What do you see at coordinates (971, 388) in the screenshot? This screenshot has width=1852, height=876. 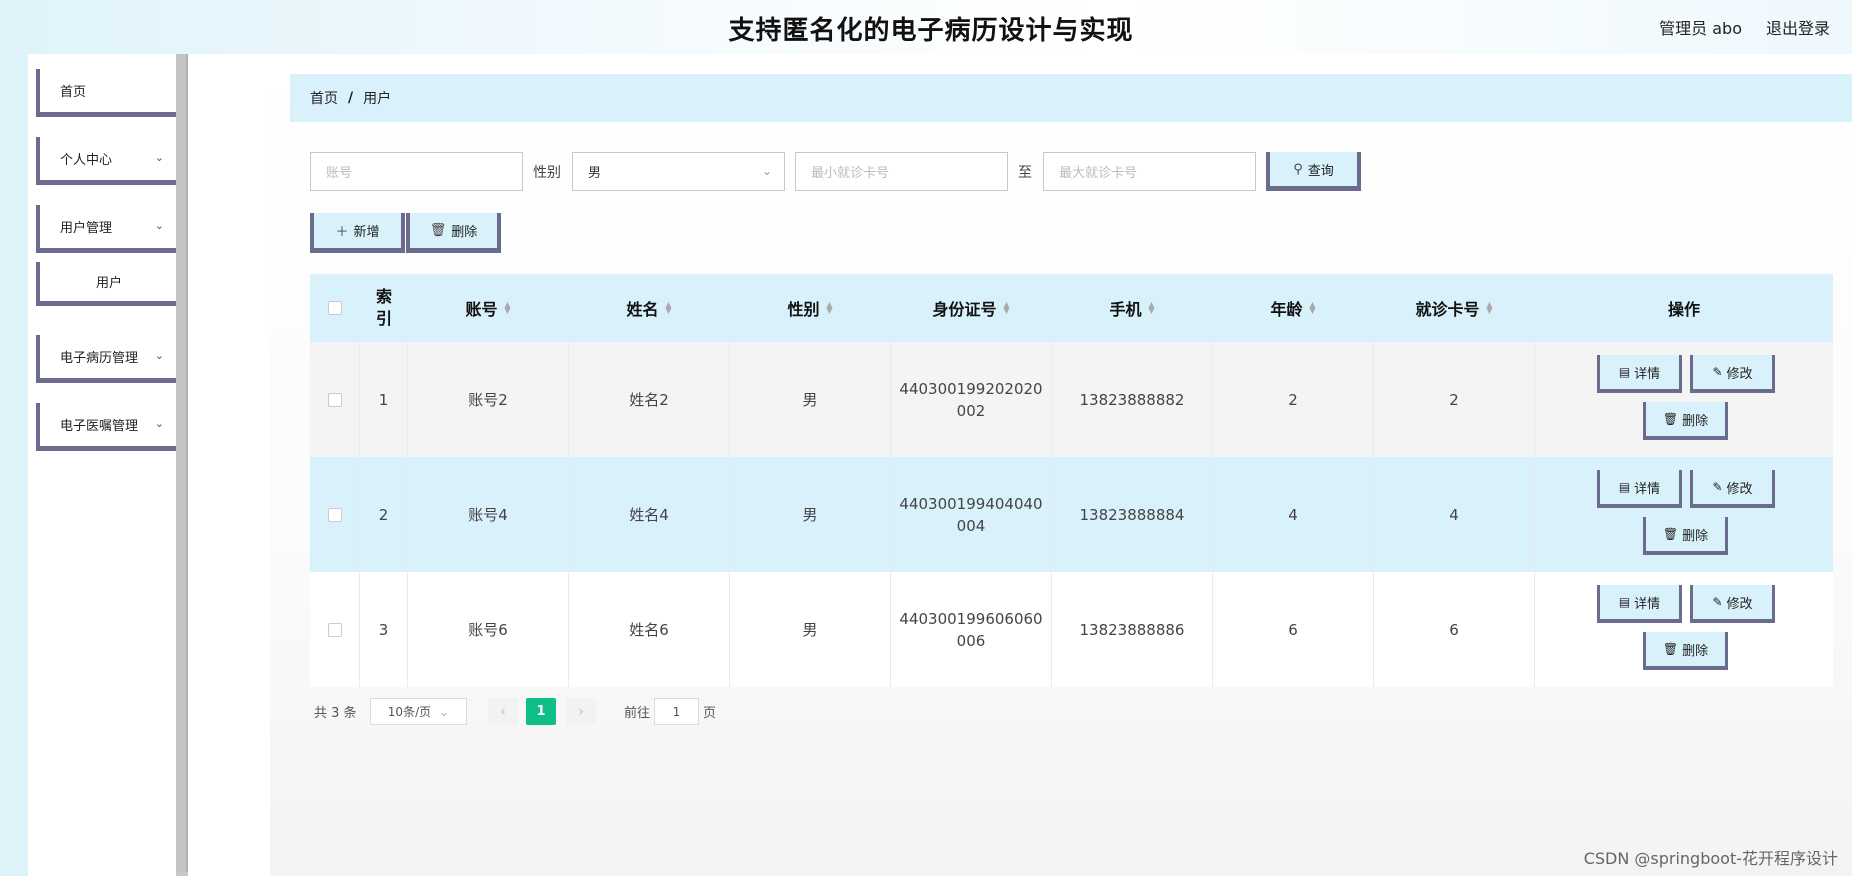 I see `id-number-line: 440300199202020` at bounding box center [971, 388].